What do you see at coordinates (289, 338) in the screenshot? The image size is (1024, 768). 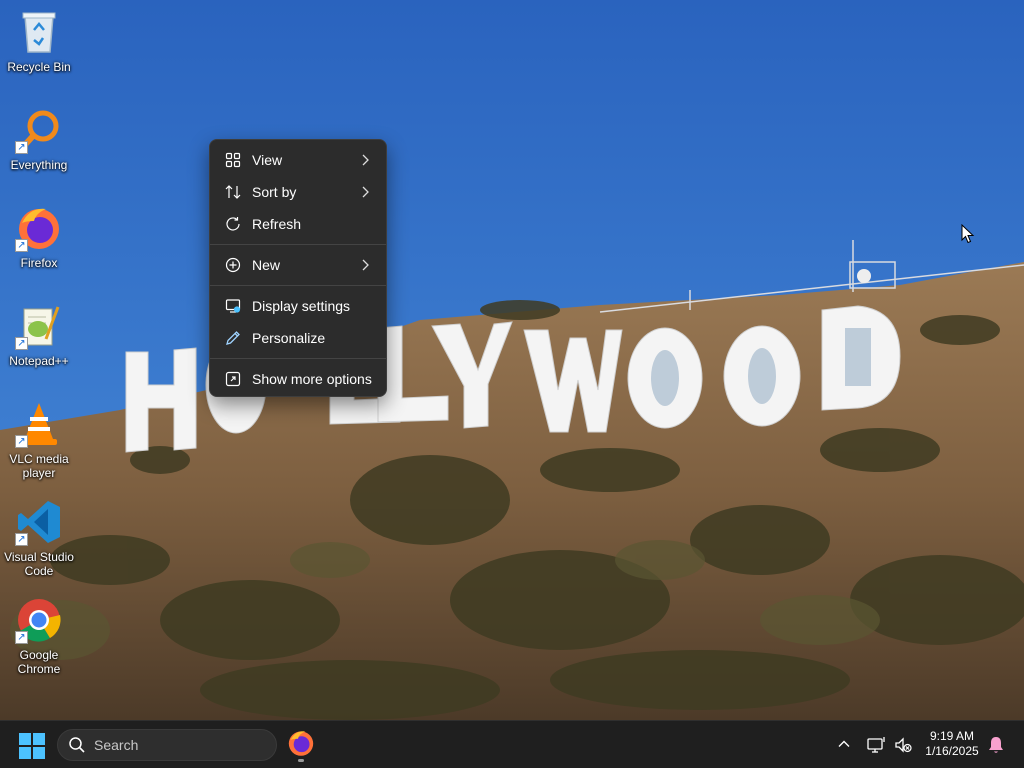 I see `menu-item-label: Personalize` at bounding box center [289, 338].